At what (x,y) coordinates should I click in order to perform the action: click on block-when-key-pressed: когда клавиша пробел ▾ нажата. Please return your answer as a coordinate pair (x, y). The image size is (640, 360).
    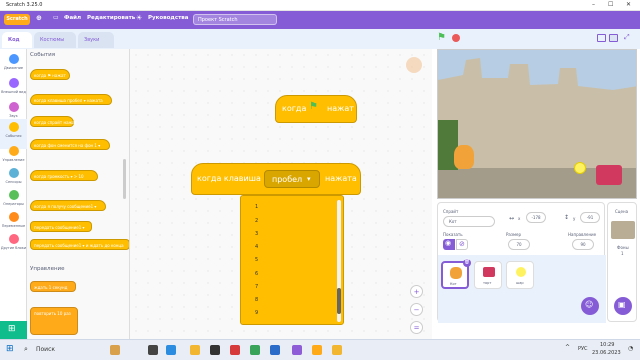
    Looking at the image, I should click on (71, 99).